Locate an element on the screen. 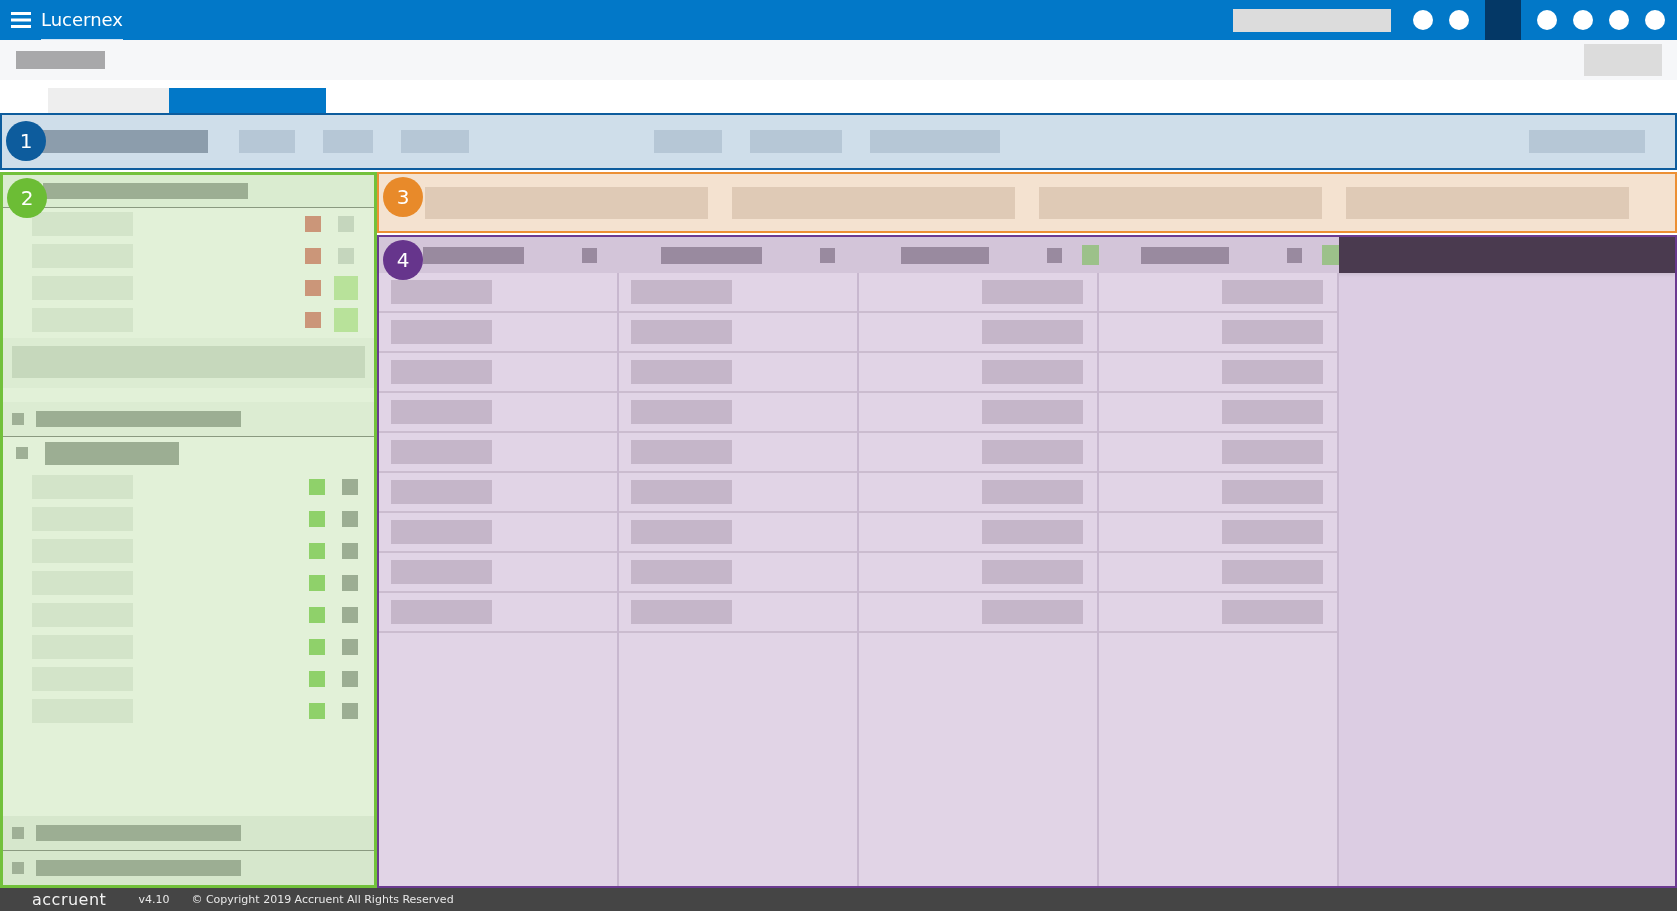 Image resolution: width=1677 pixels, height=911 pixels. search-field is located at coordinates (1312, 20).